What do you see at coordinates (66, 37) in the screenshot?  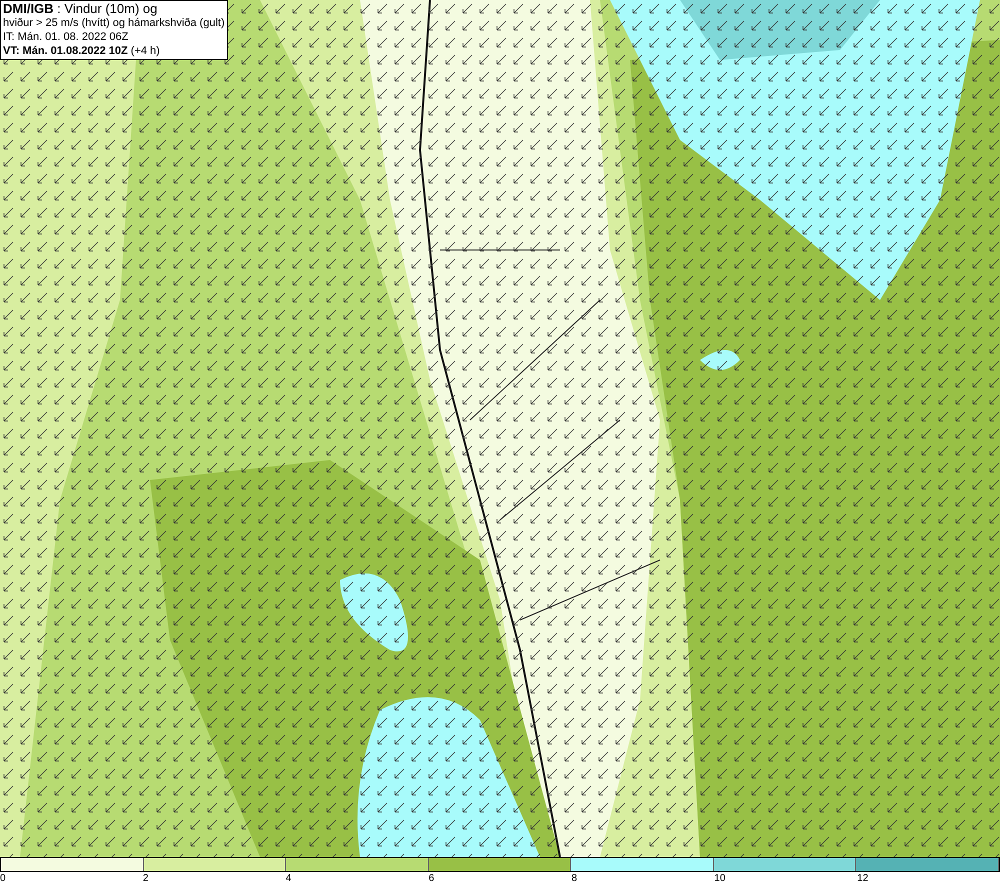 I see `title-line: IT: Mán. 01. 08. 2022 06Z` at bounding box center [66, 37].